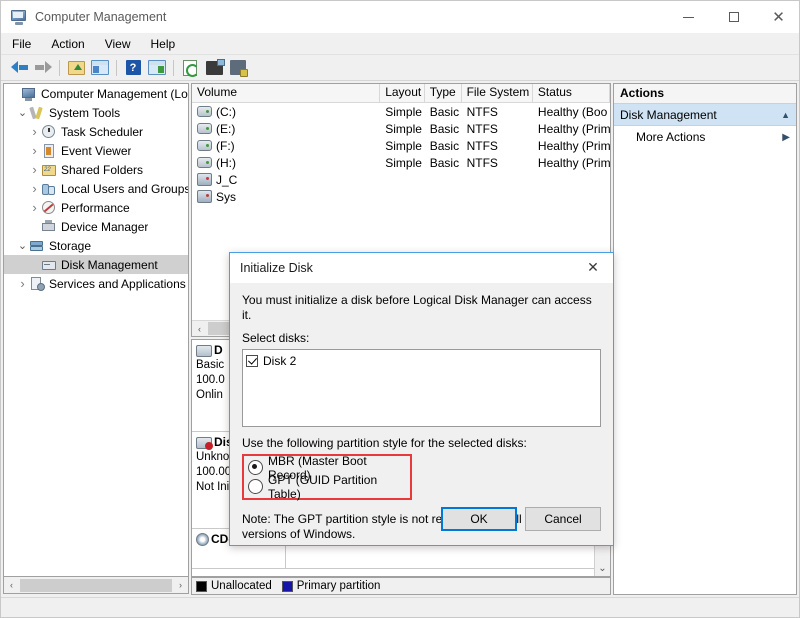 The height and width of the screenshot is (618, 800). I want to click on gpt-radio-icon, so click(255, 486).